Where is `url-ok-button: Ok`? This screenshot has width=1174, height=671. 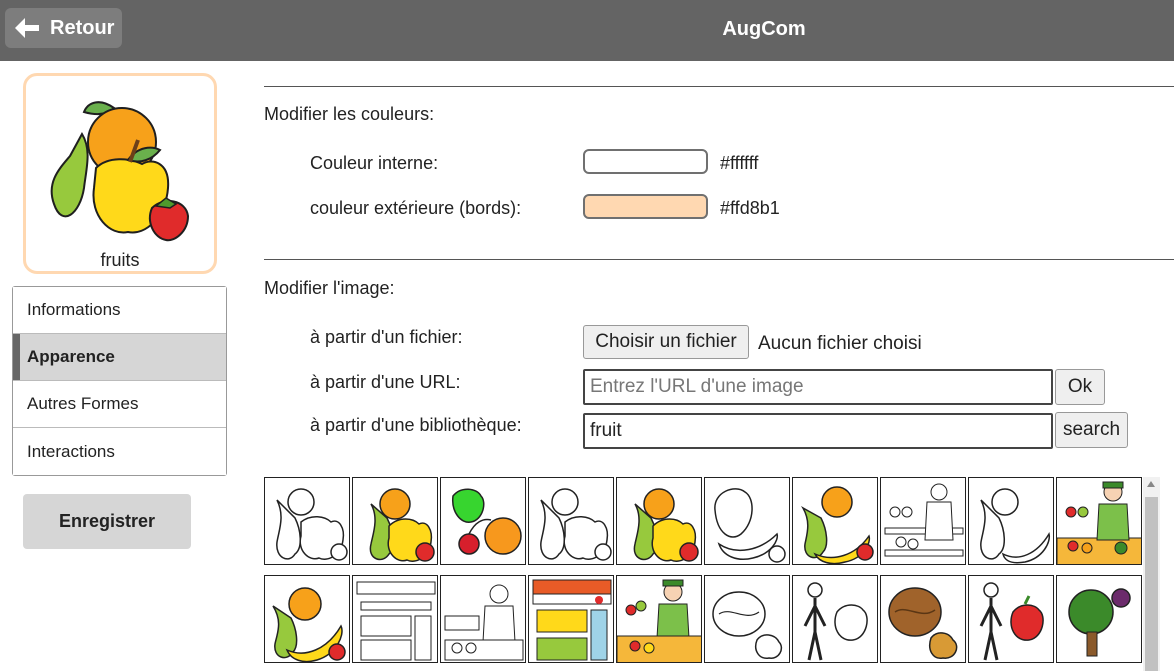 url-ok-button: Ok is located at coordinates (1080, 387).